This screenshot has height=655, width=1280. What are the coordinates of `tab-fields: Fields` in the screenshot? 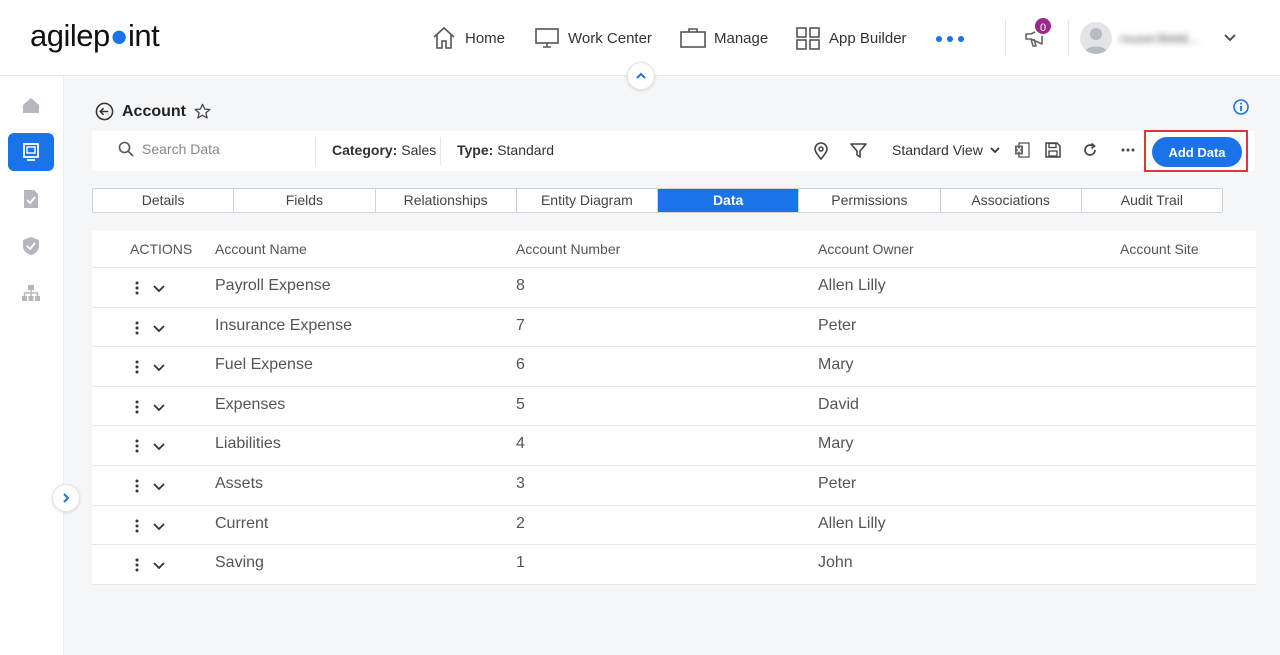 It's located at (305, 200).